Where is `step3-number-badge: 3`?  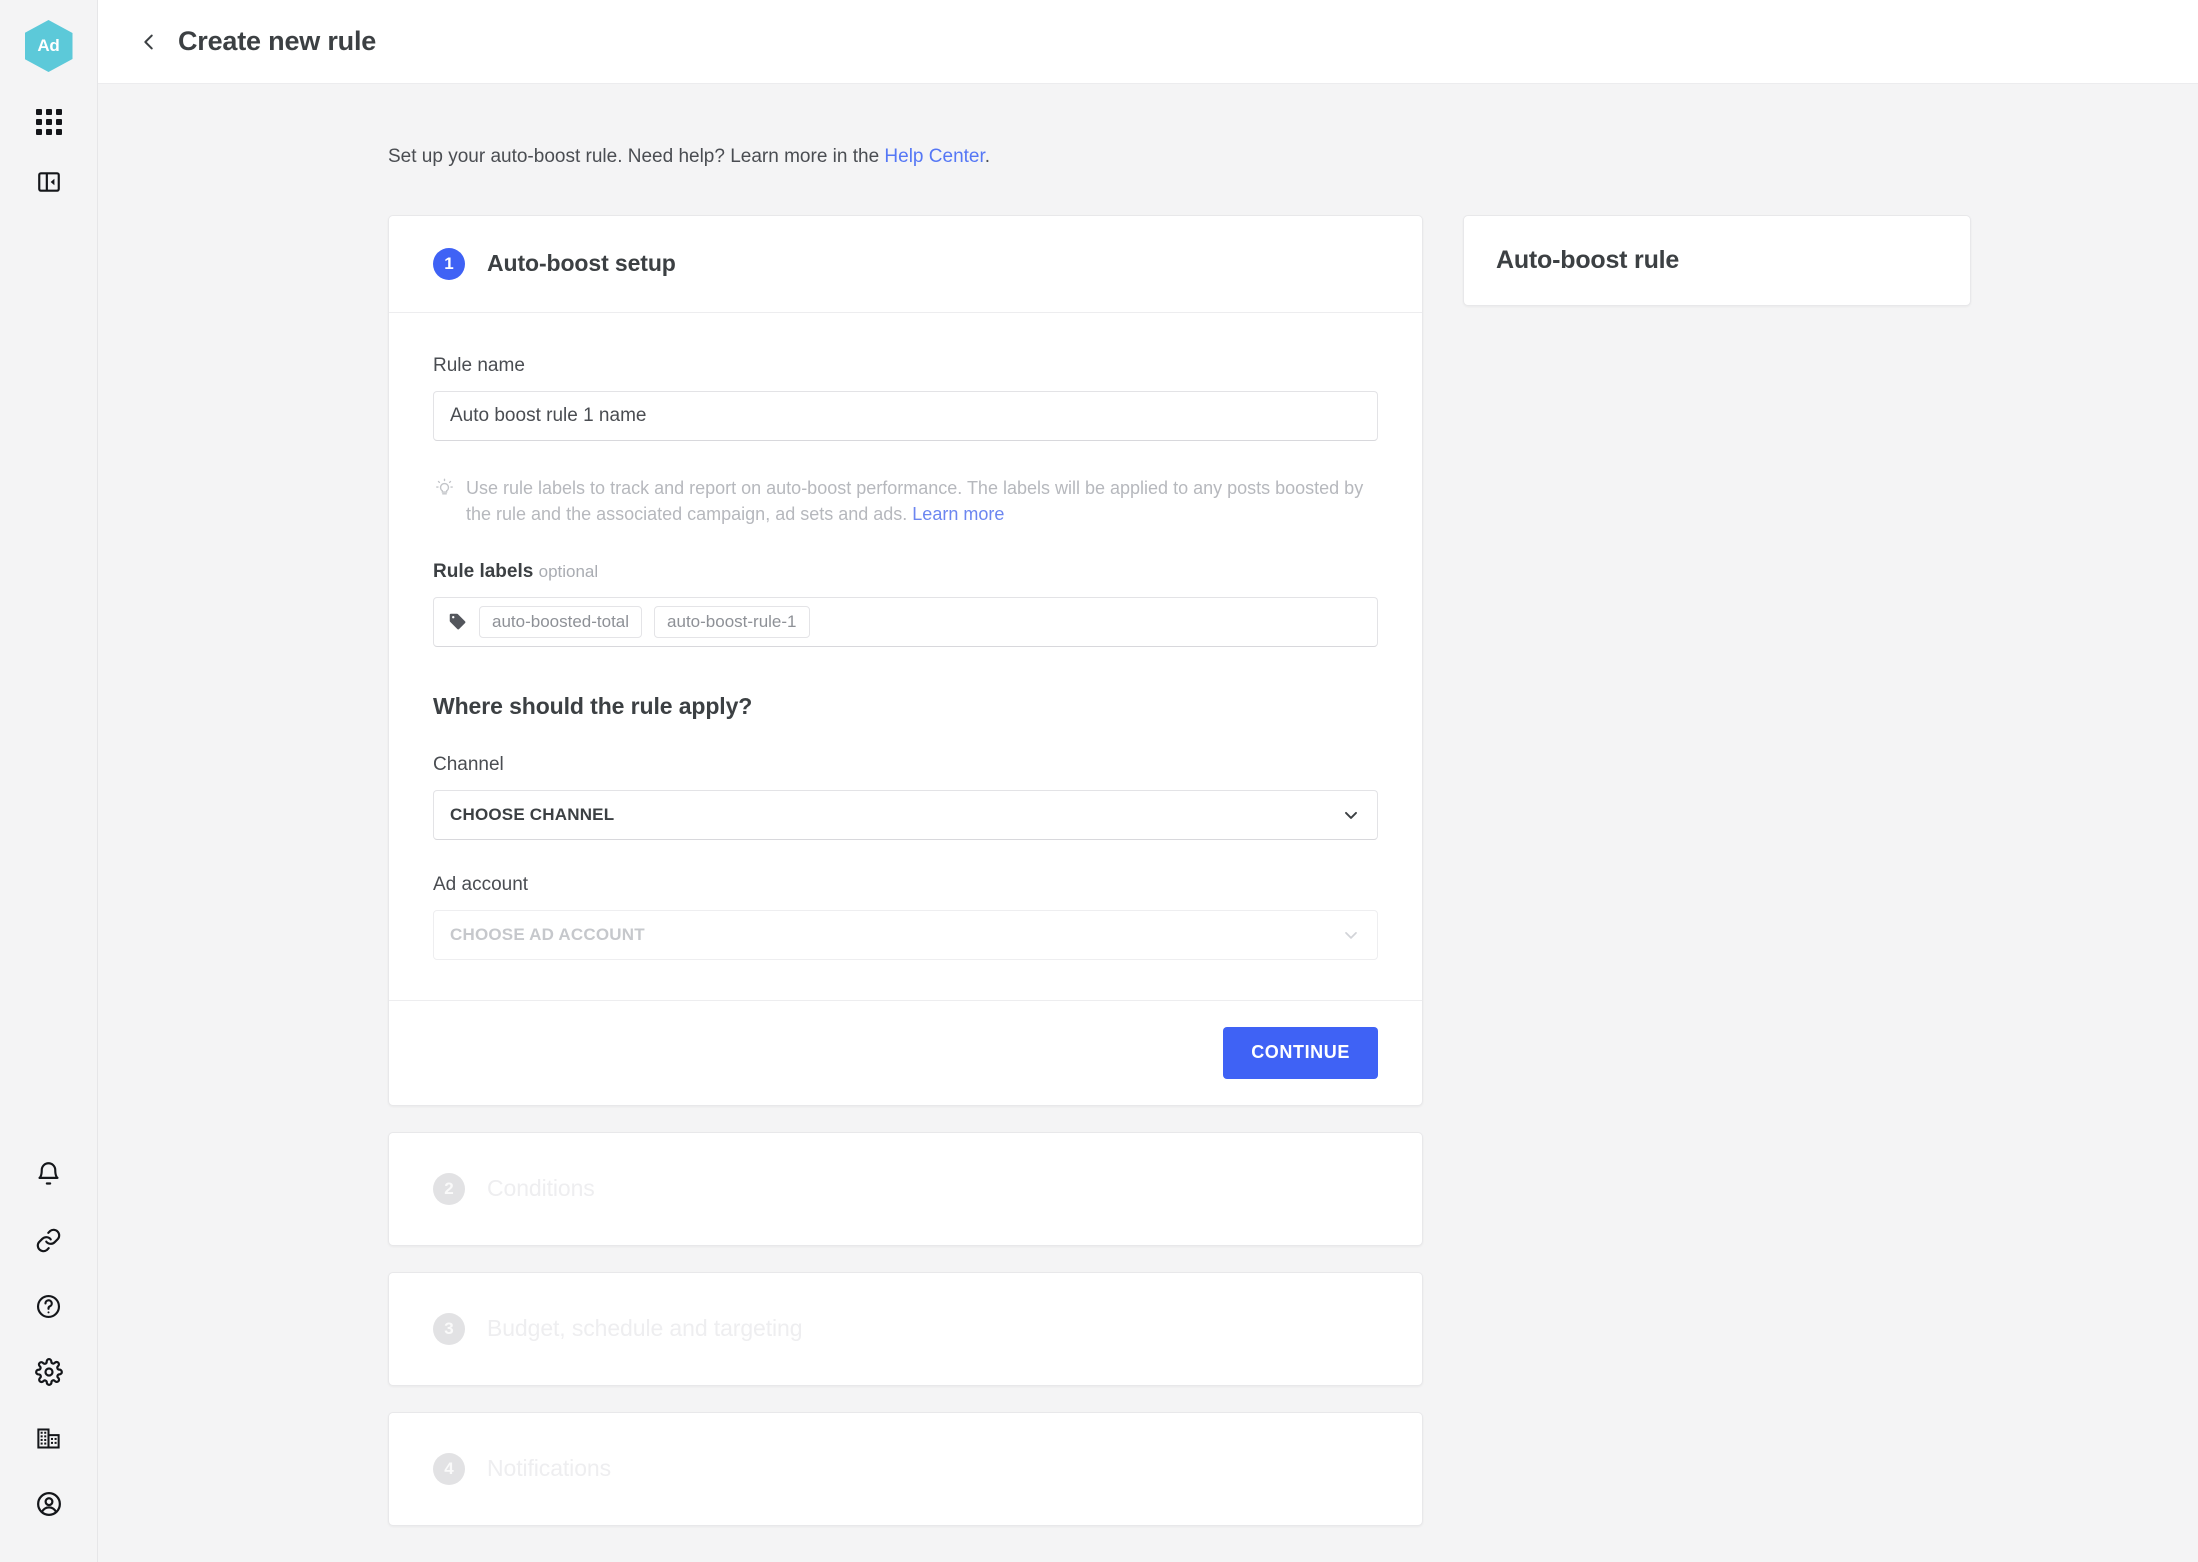 step3-number-badge: 3 is located at coordinates (449, 1328).